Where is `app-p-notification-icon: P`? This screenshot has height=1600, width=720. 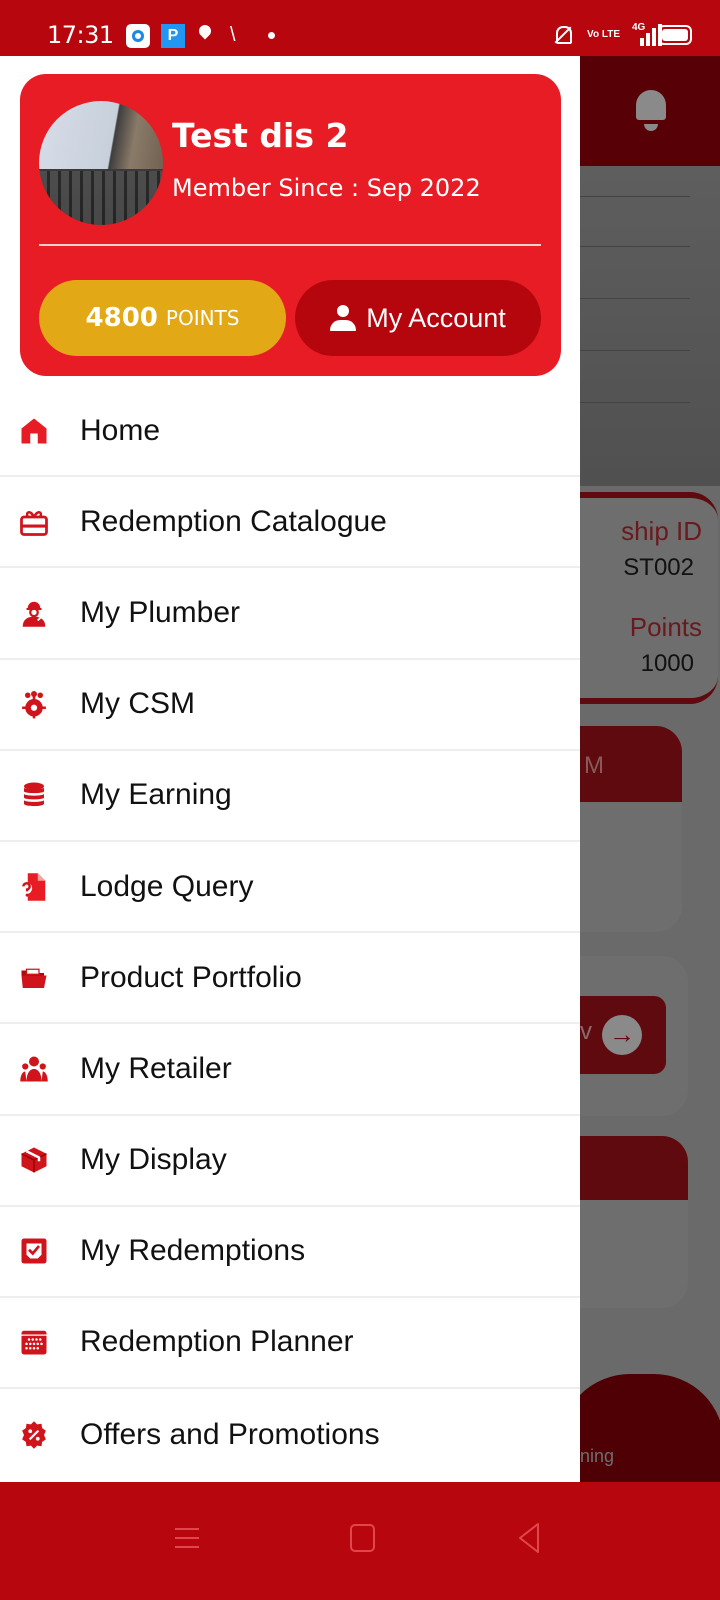 app-p-notification-icon: P is located at coordinates (173, 36).